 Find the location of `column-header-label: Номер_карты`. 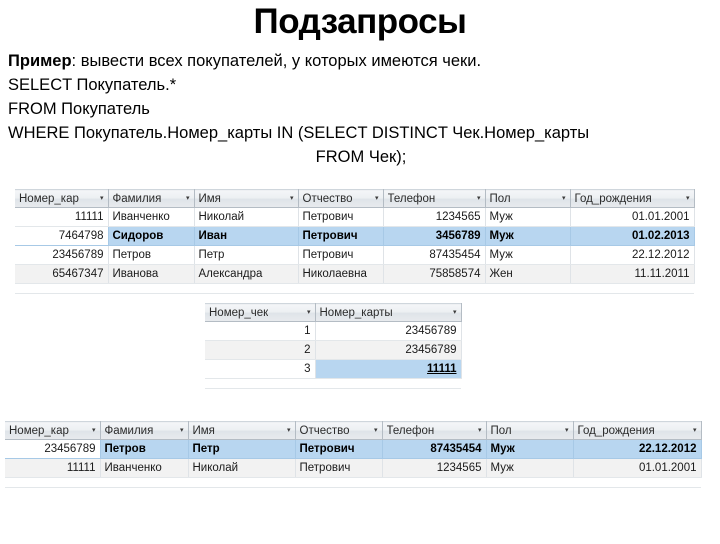

column-header-label: Номер_карты is located at coordinates (356, 312).